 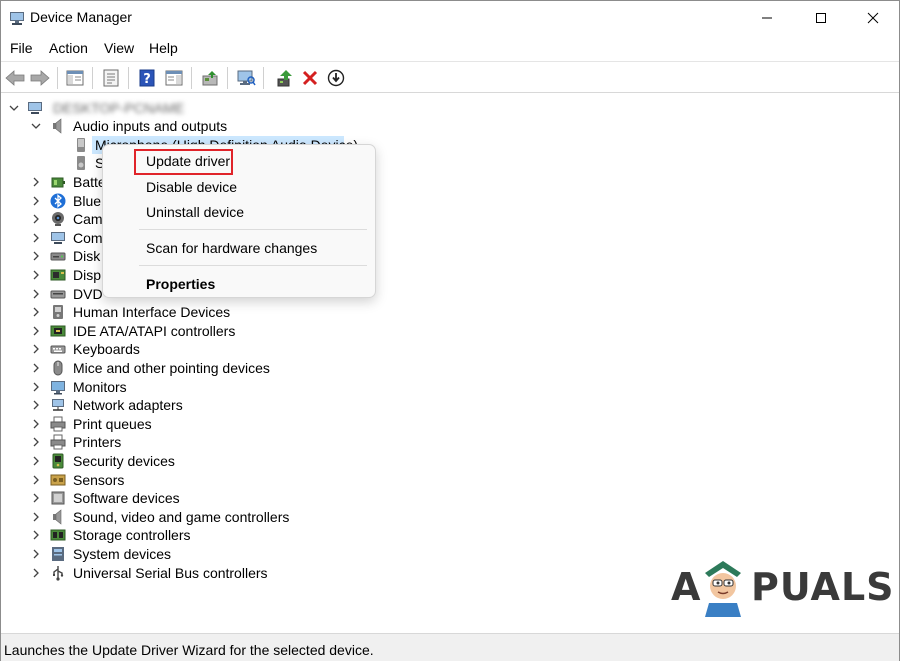 I want to click on tree-category: Sensors, so click(x=161, y=480).